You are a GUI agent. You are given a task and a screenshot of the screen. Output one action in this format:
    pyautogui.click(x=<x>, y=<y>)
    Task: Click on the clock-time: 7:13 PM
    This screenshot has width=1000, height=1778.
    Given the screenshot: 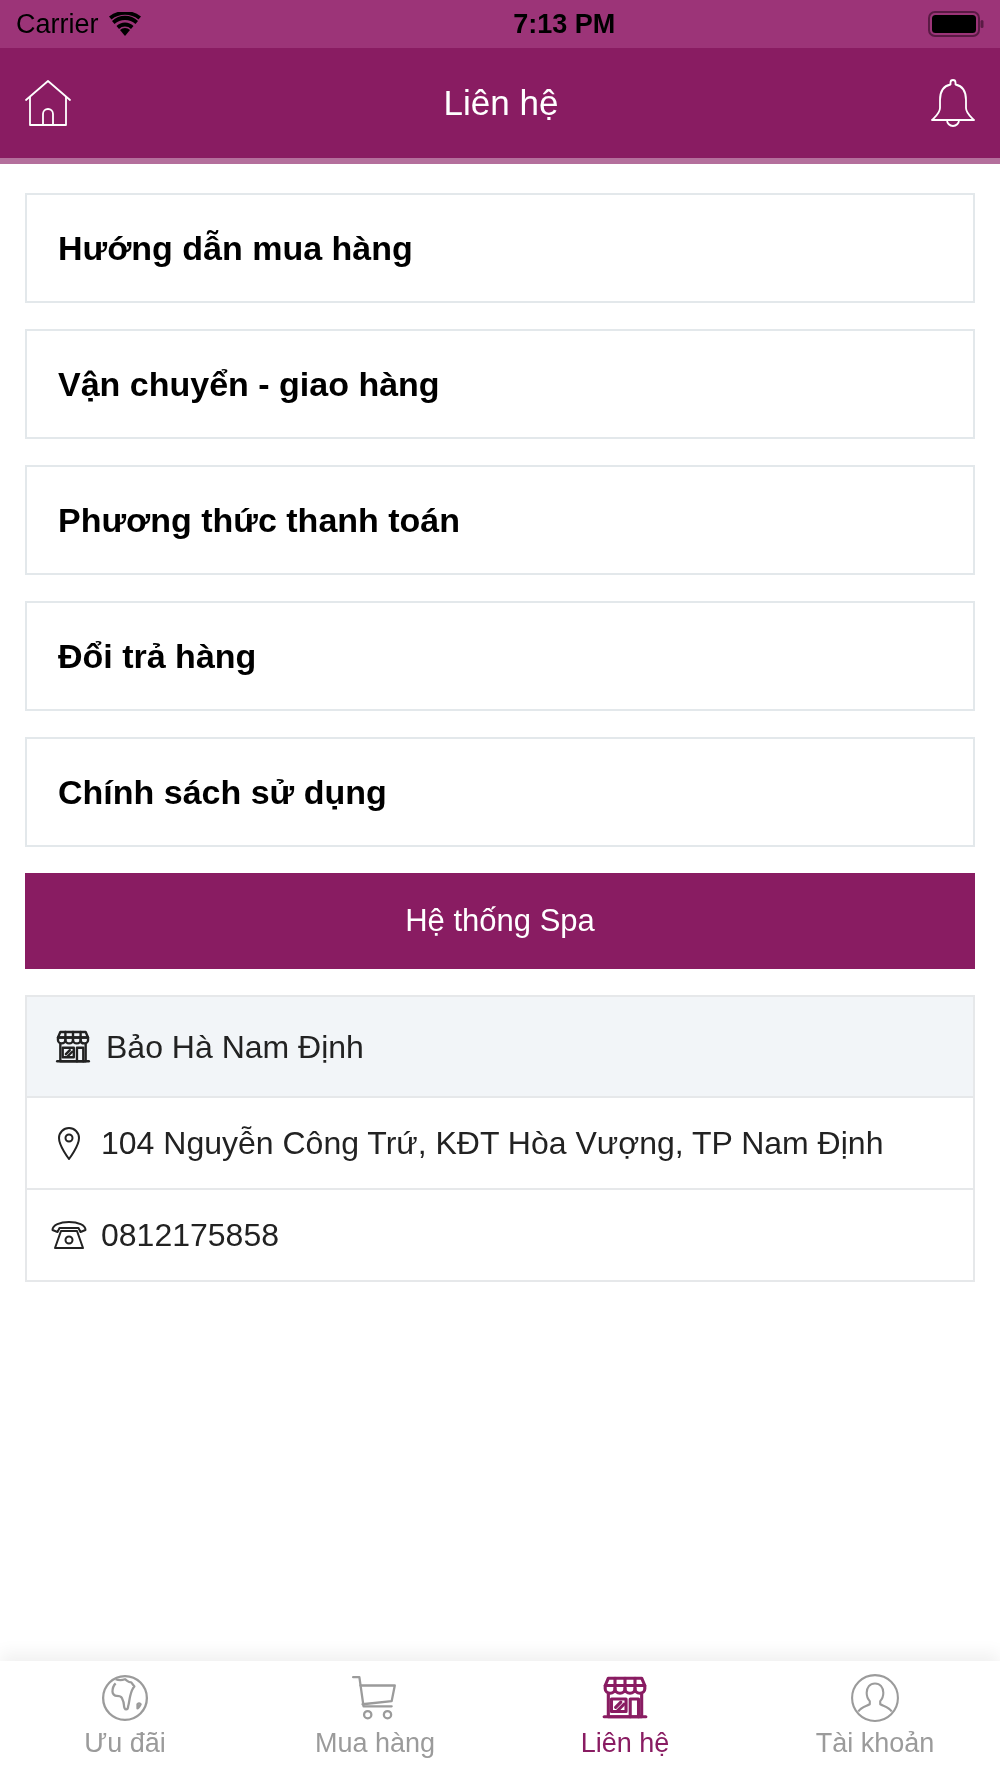 What is the action you would take?
    pyautogui.click(x=564, y=24)
    